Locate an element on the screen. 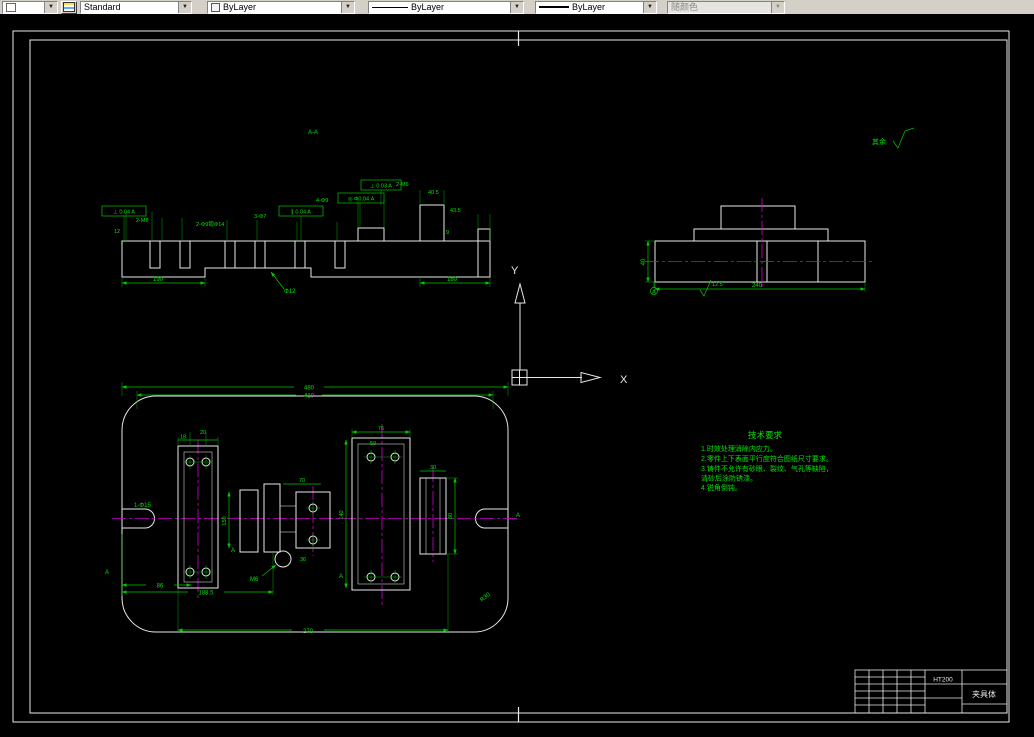 The width and height of the screenshot is (1034, 737). dim-label: 480 is located at coordinates (309, 389).